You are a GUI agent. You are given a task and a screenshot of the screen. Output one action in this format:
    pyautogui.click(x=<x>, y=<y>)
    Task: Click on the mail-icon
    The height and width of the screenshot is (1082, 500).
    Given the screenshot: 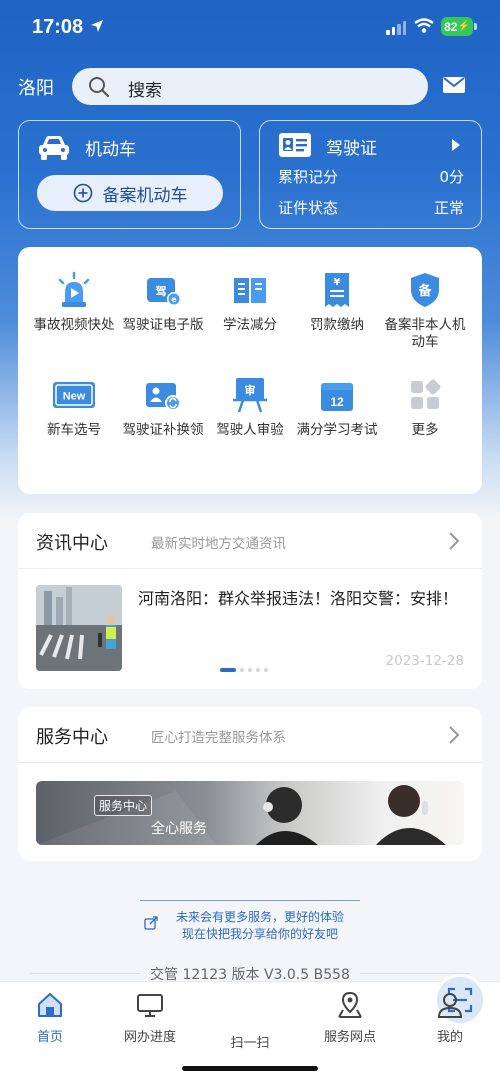 What is the action you would take?
    pyautogui.click(x=454, y=85)
    